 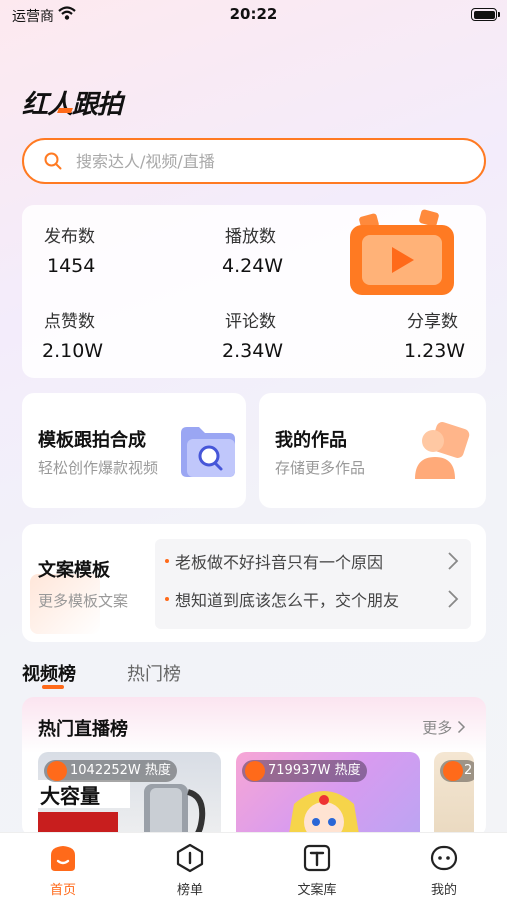 I want to click on my-works-card: 我的作品 存储更多作品, so click(x=372, y=450).